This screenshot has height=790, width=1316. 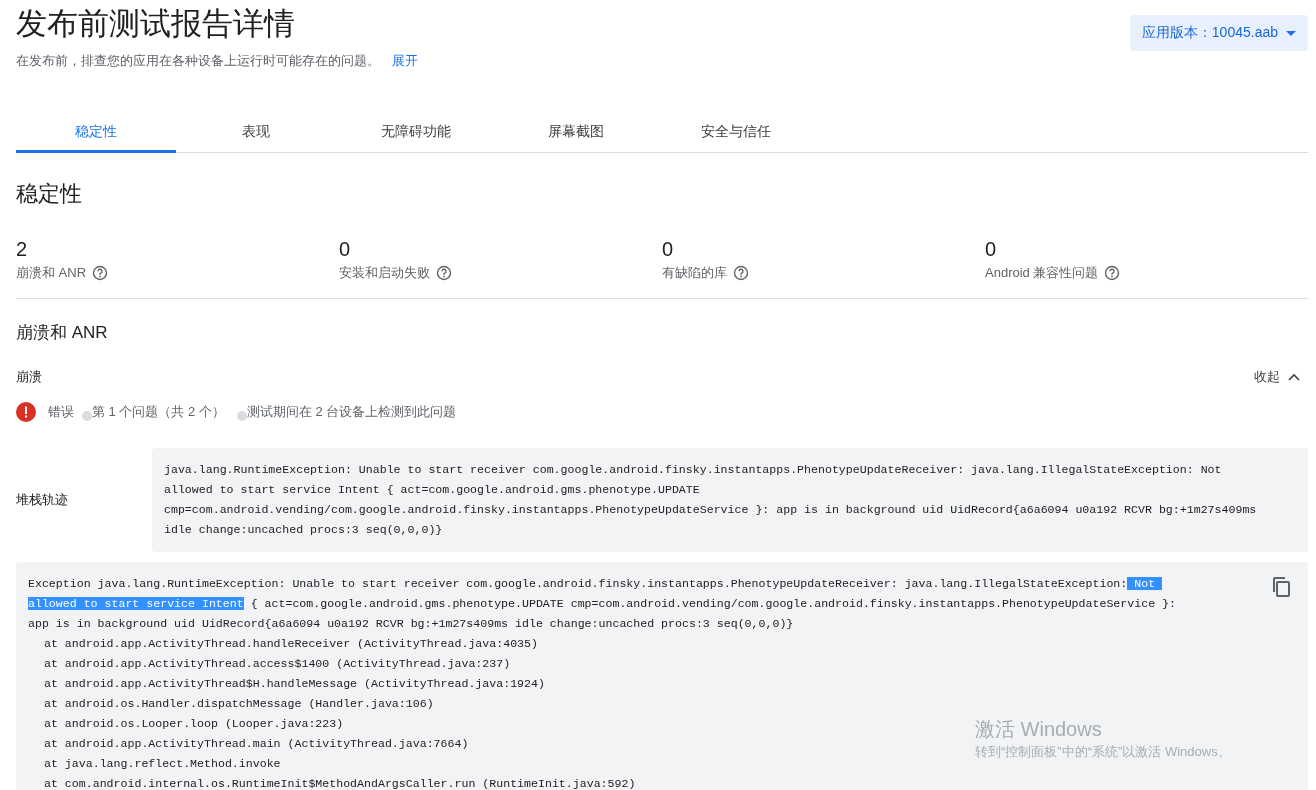 I want to click on code-line: allowed to start service Intent { act=com.google.android.gms.phenotype.UPDATE, so click(x=432, y=490).